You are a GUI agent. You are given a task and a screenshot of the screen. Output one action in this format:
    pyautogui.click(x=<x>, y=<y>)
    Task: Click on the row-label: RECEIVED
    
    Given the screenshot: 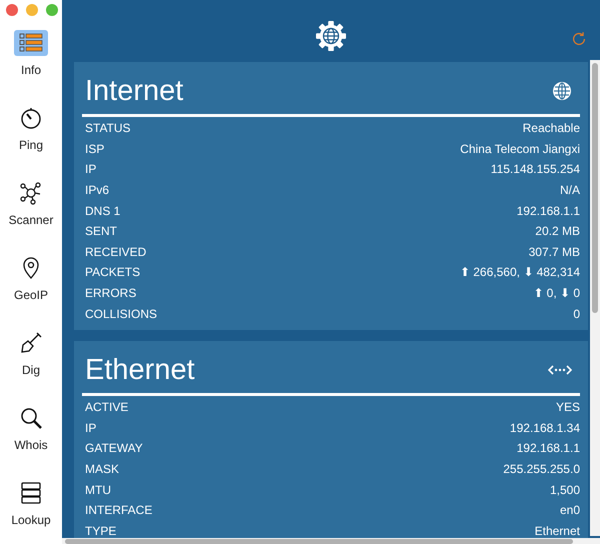 What is the action you would take?
    pyautogui.click(x=115, y=251)
    